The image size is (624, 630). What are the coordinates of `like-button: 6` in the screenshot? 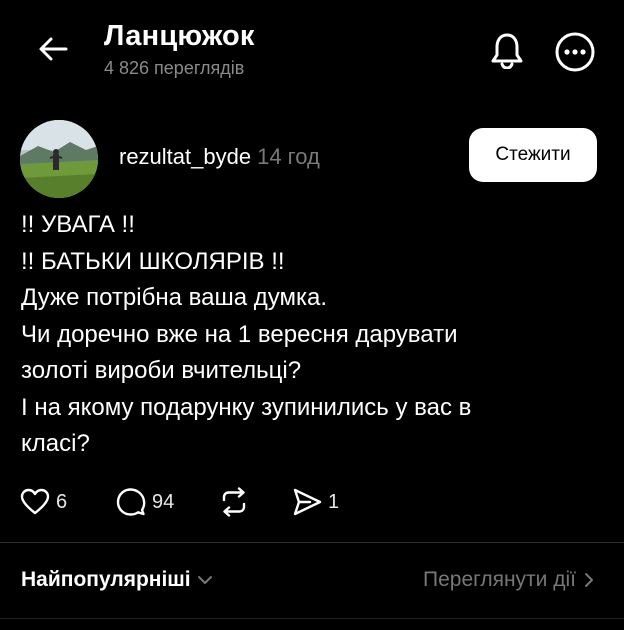 It's located at (43, 502).